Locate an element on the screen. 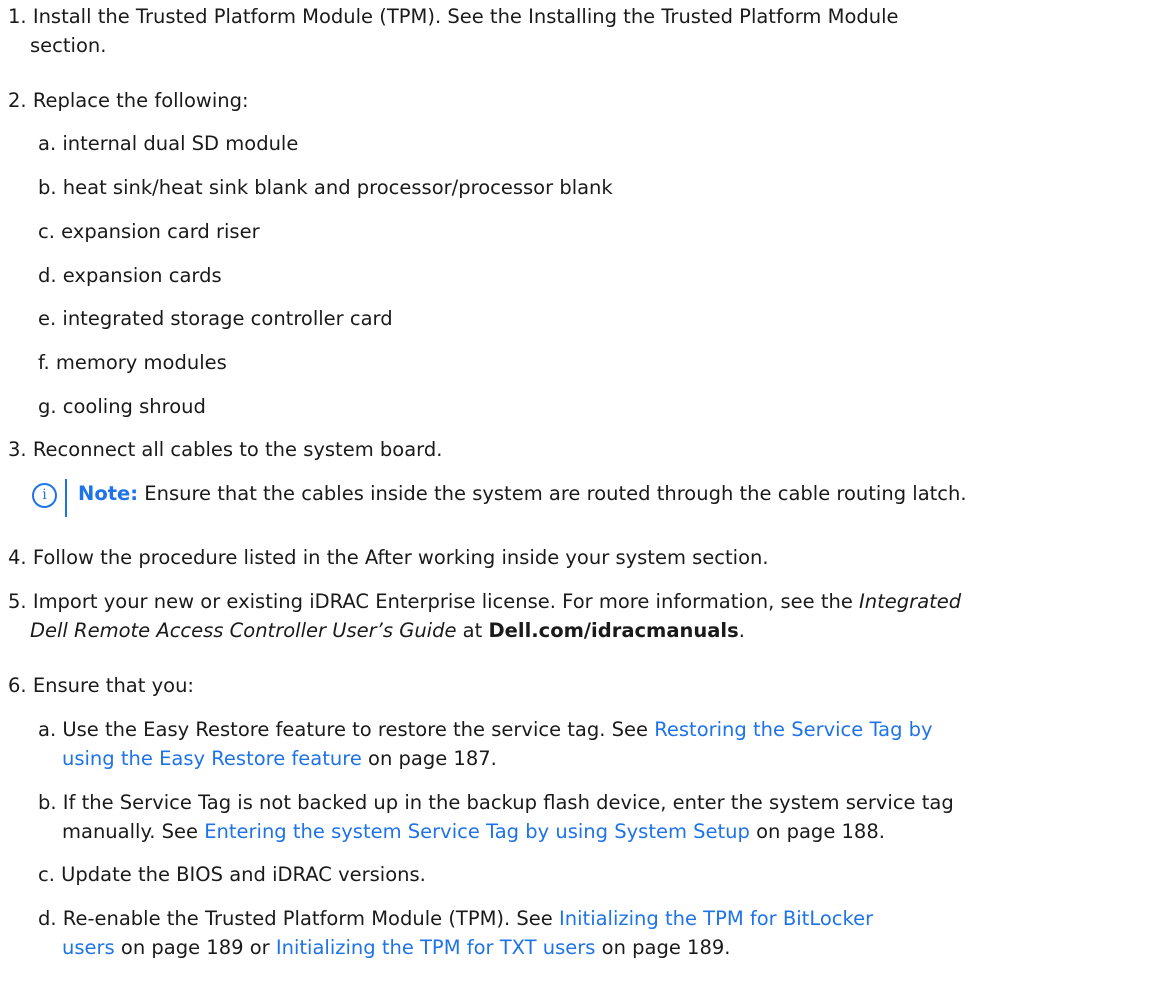 Image resolution: width=1162 pixels, height=982 pixels. info-icon: i is located at coordinates (44, 495).